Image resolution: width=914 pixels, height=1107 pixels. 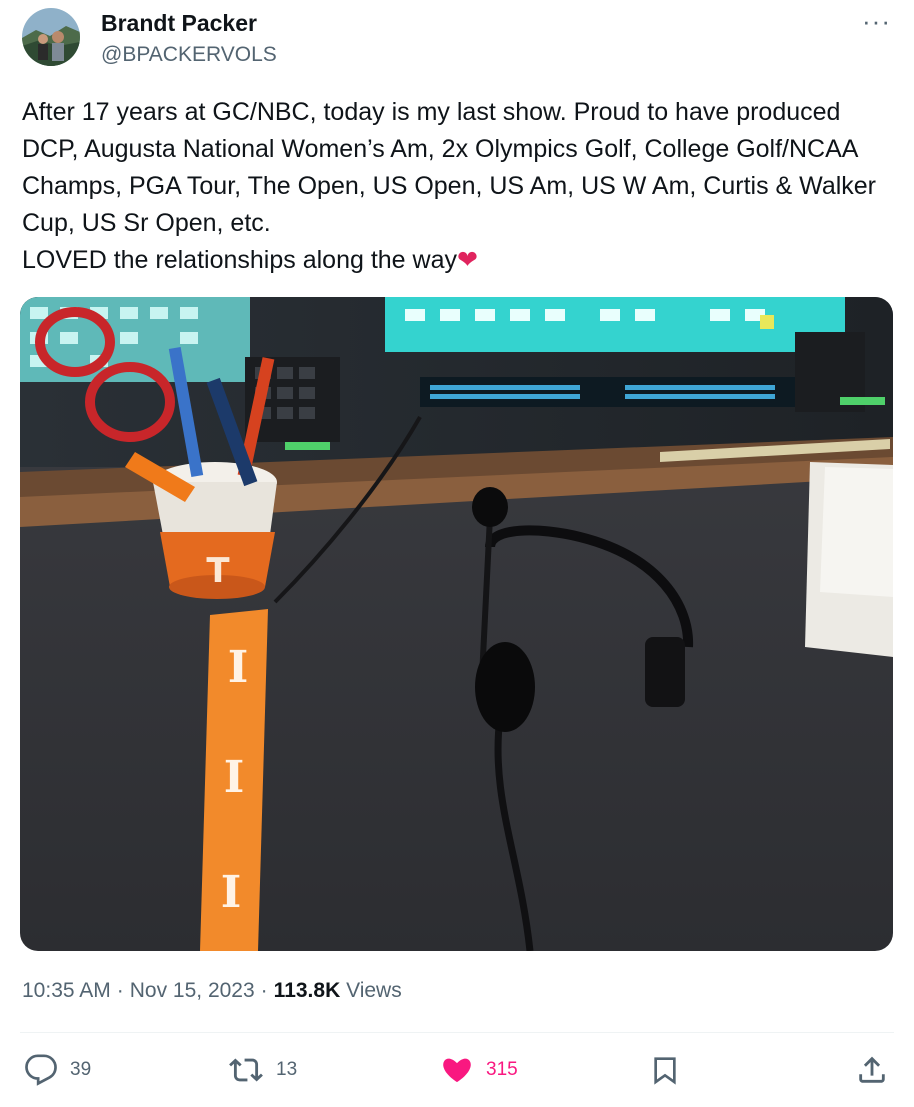 I want to click on divider, so click(x=457, y=1032).